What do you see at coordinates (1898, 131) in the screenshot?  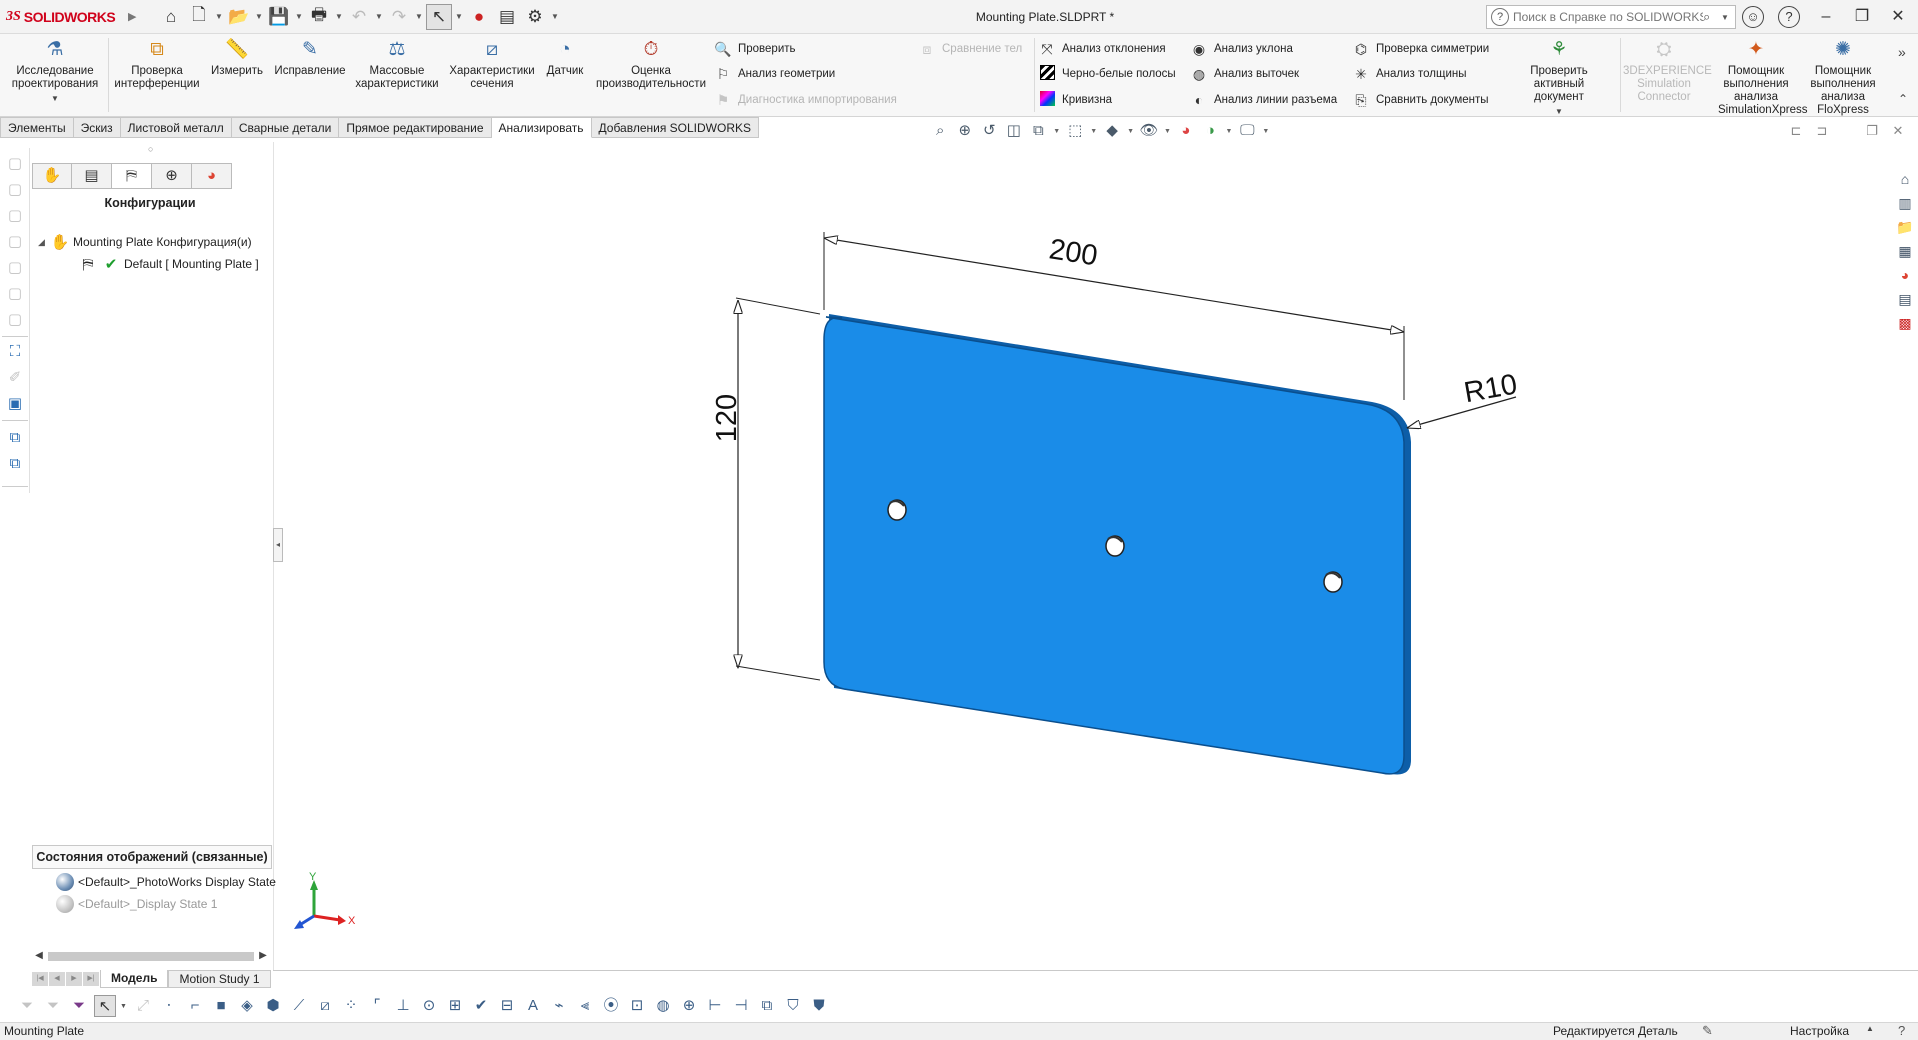 I see `viewport-close-icon: ✕` at bounding box center [1898, 131].